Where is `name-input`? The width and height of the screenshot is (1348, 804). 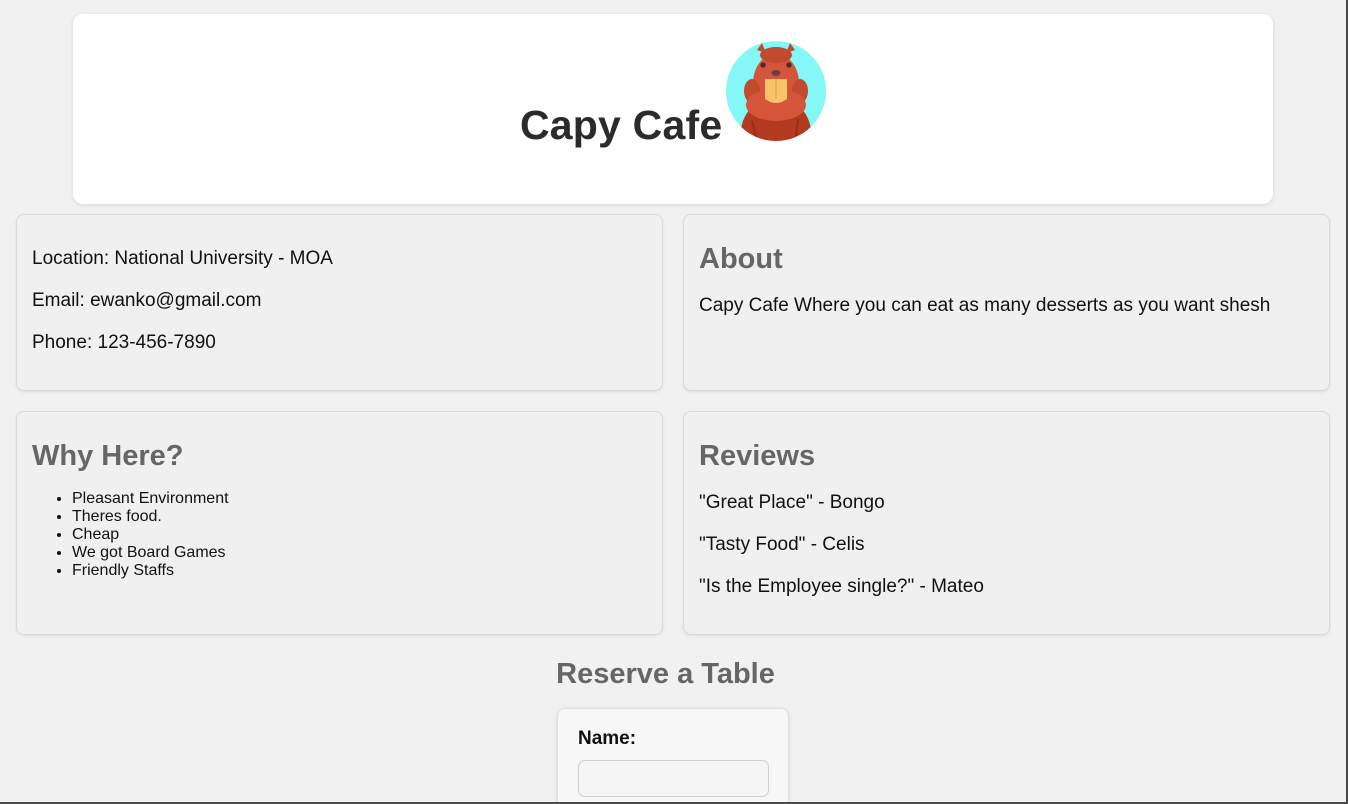
name-input is located at coordinates (673, 778).